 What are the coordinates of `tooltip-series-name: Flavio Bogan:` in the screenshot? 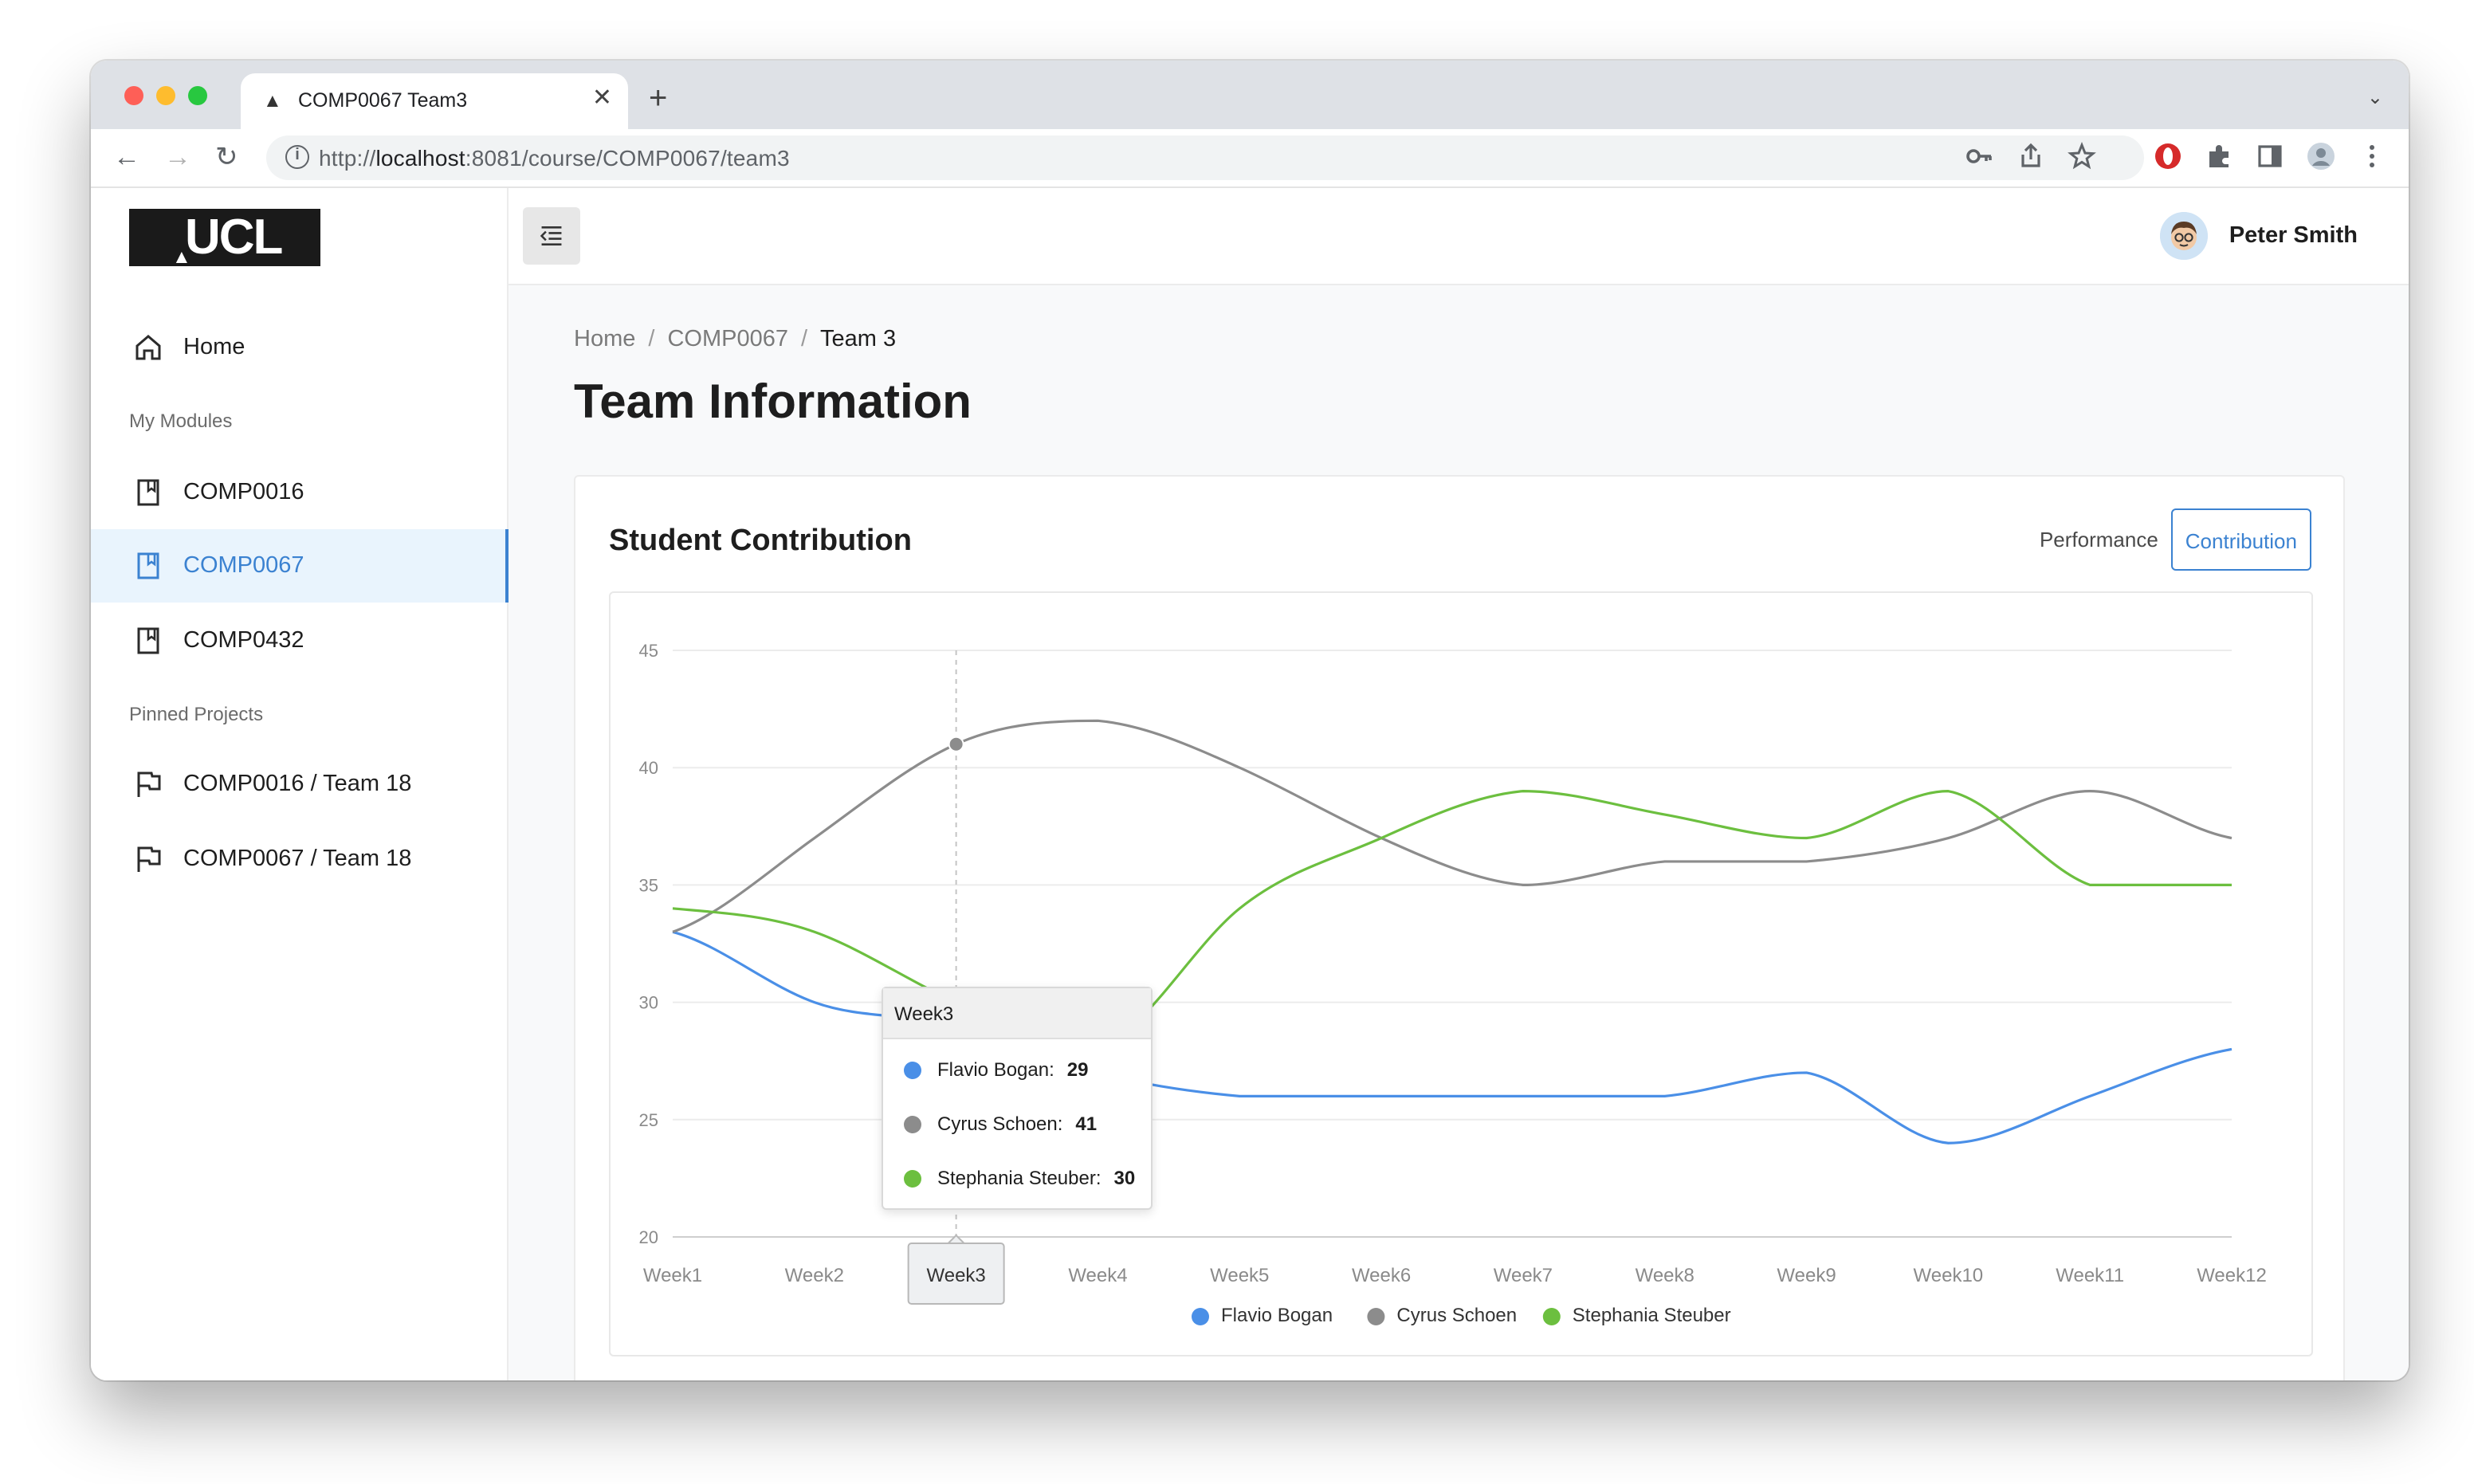 It's located at (995, 1069).